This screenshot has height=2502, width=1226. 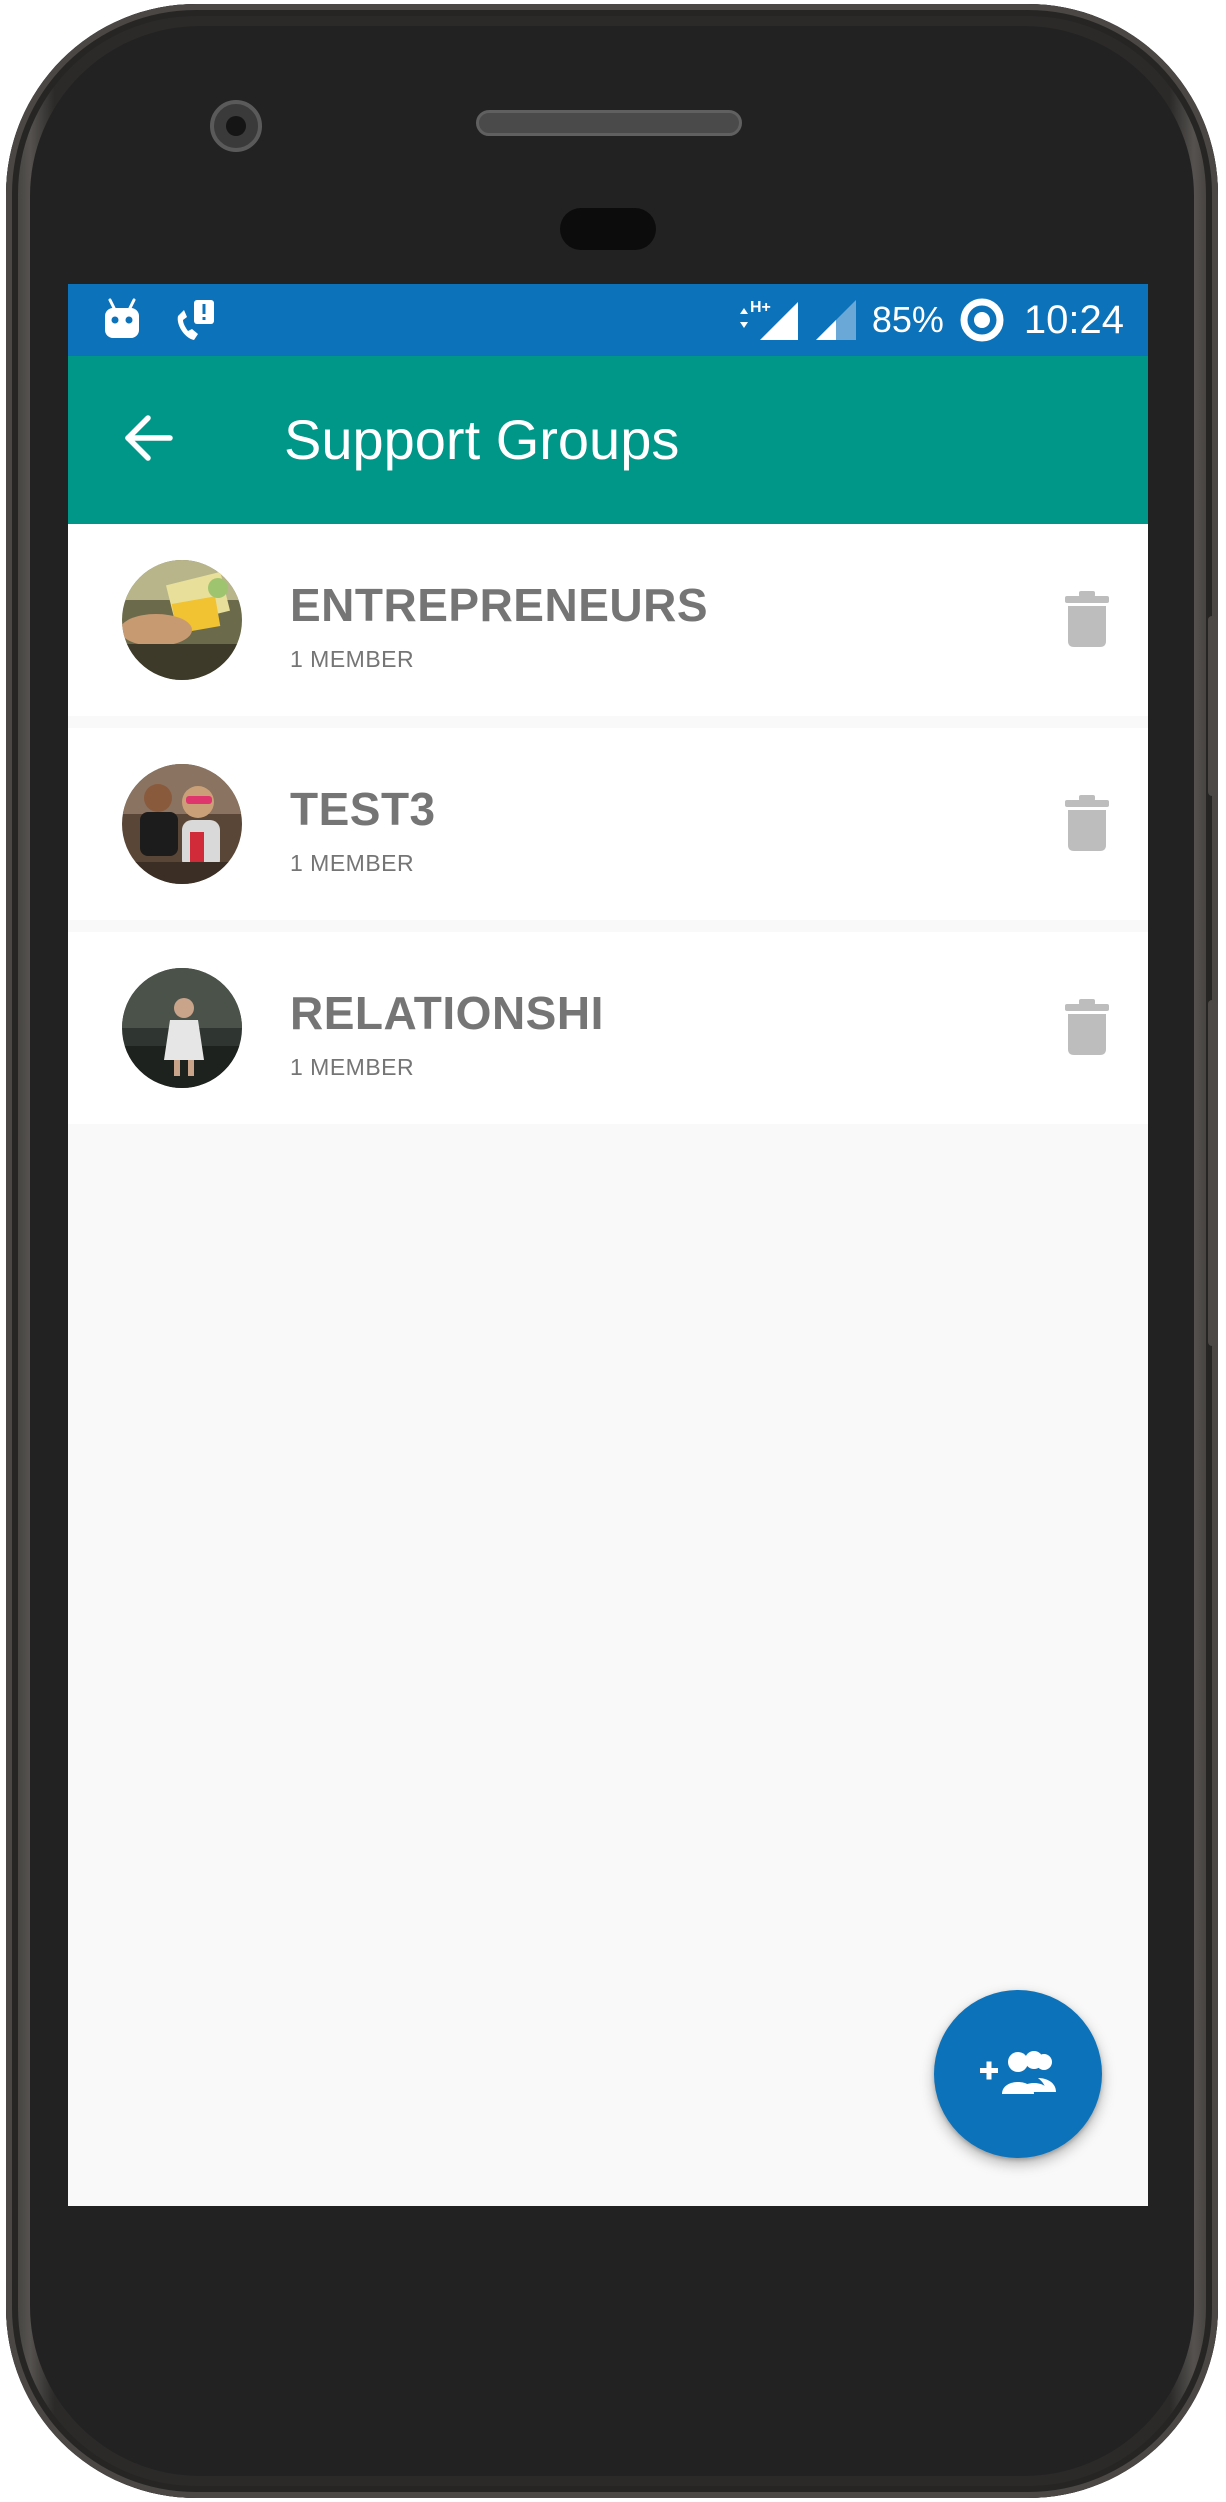 What do you see at coordinates (608, 320) in the screenshot?
I see `status-bar: H+ 85% 10:24` at bounding box center [608, 320].